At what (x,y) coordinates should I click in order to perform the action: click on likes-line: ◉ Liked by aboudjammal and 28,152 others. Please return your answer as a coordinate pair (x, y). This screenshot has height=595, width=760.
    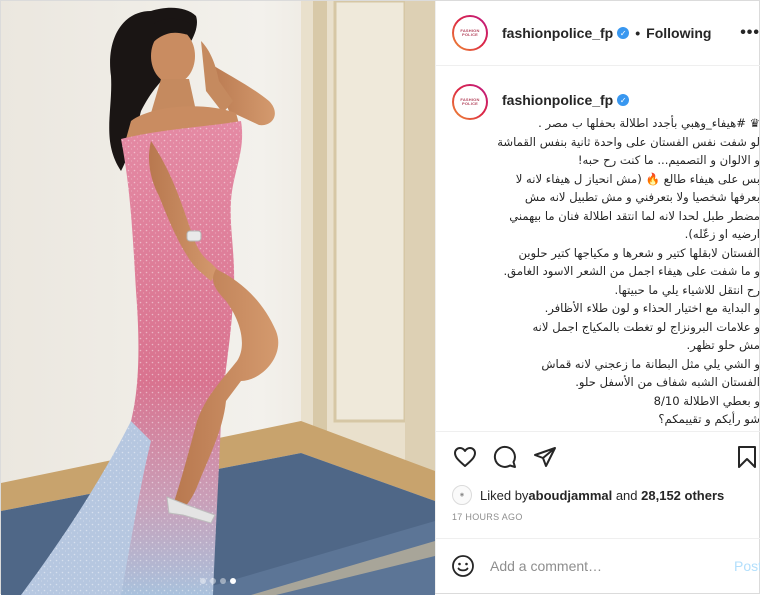
    Looking at the image, I should click on (598, 495).